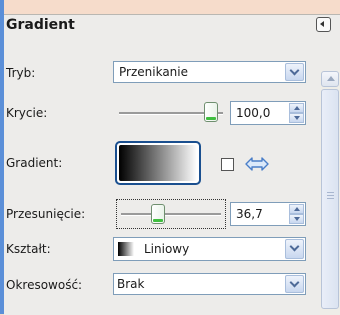  Describe the element at coordinates (296, 219) in the screenshot. I see `przesuniecie-decrement-icon` at that location.